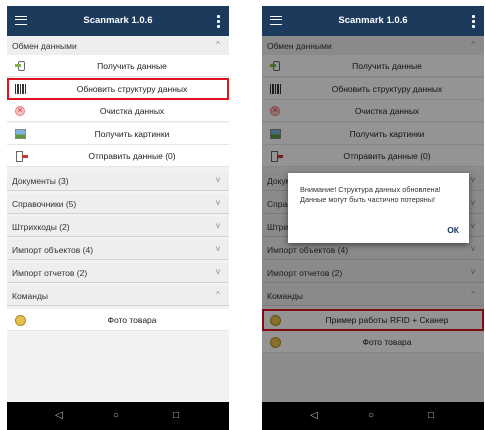 The height and width of the screenshot is (430, 485). I want to click on import-arrow-icon, so click(18, 65).